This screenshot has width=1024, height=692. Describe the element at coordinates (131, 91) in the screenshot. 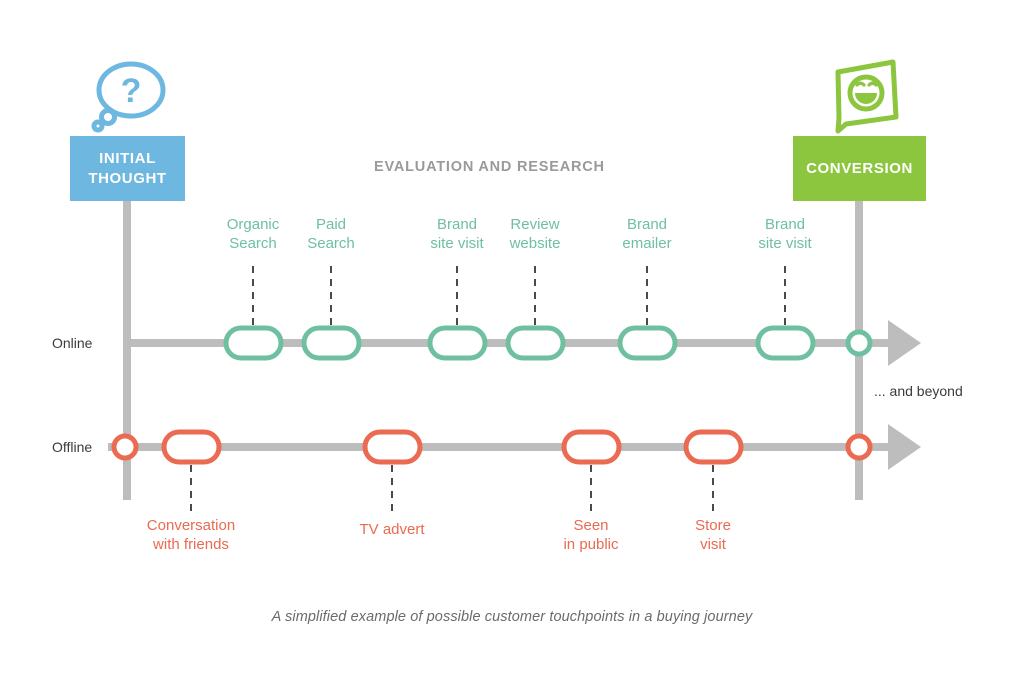

I see `question-mark-glyph: ?` at that location.